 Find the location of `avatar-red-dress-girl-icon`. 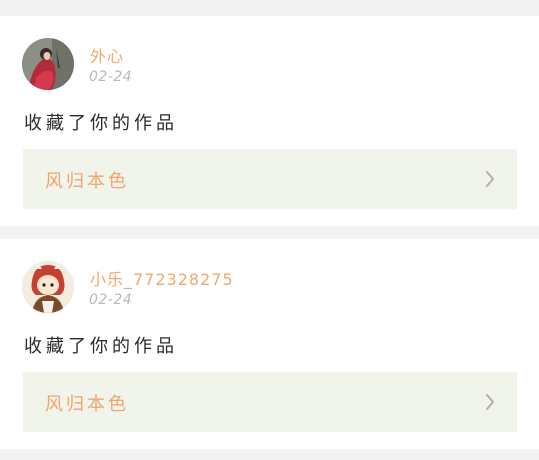

avatar-red-dress-girl-icon is located at coordinates (48, 64).